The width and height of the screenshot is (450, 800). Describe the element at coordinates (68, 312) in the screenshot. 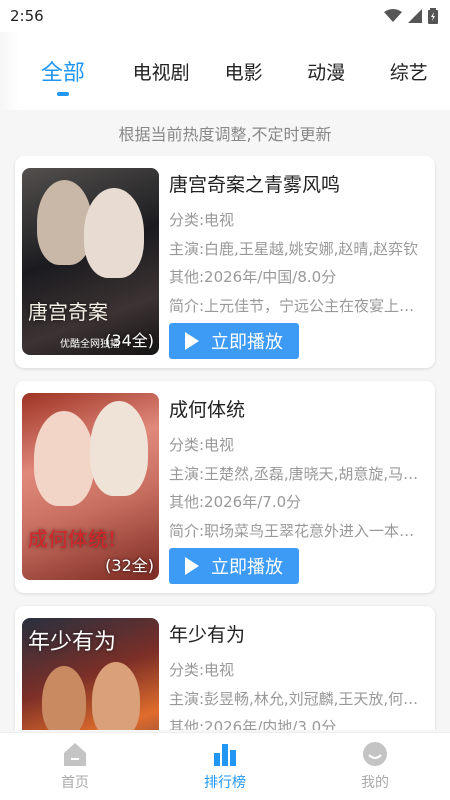

I see `poster-title: 唐宫奇案` at that location.